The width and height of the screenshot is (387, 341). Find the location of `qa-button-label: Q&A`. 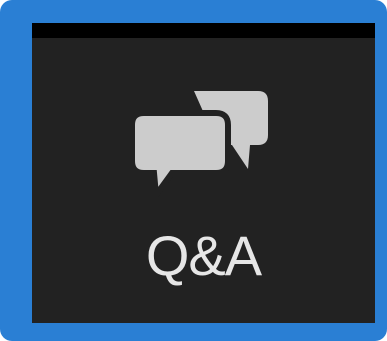

qa-button-label: Q&A is located at coordinates (203, 255).